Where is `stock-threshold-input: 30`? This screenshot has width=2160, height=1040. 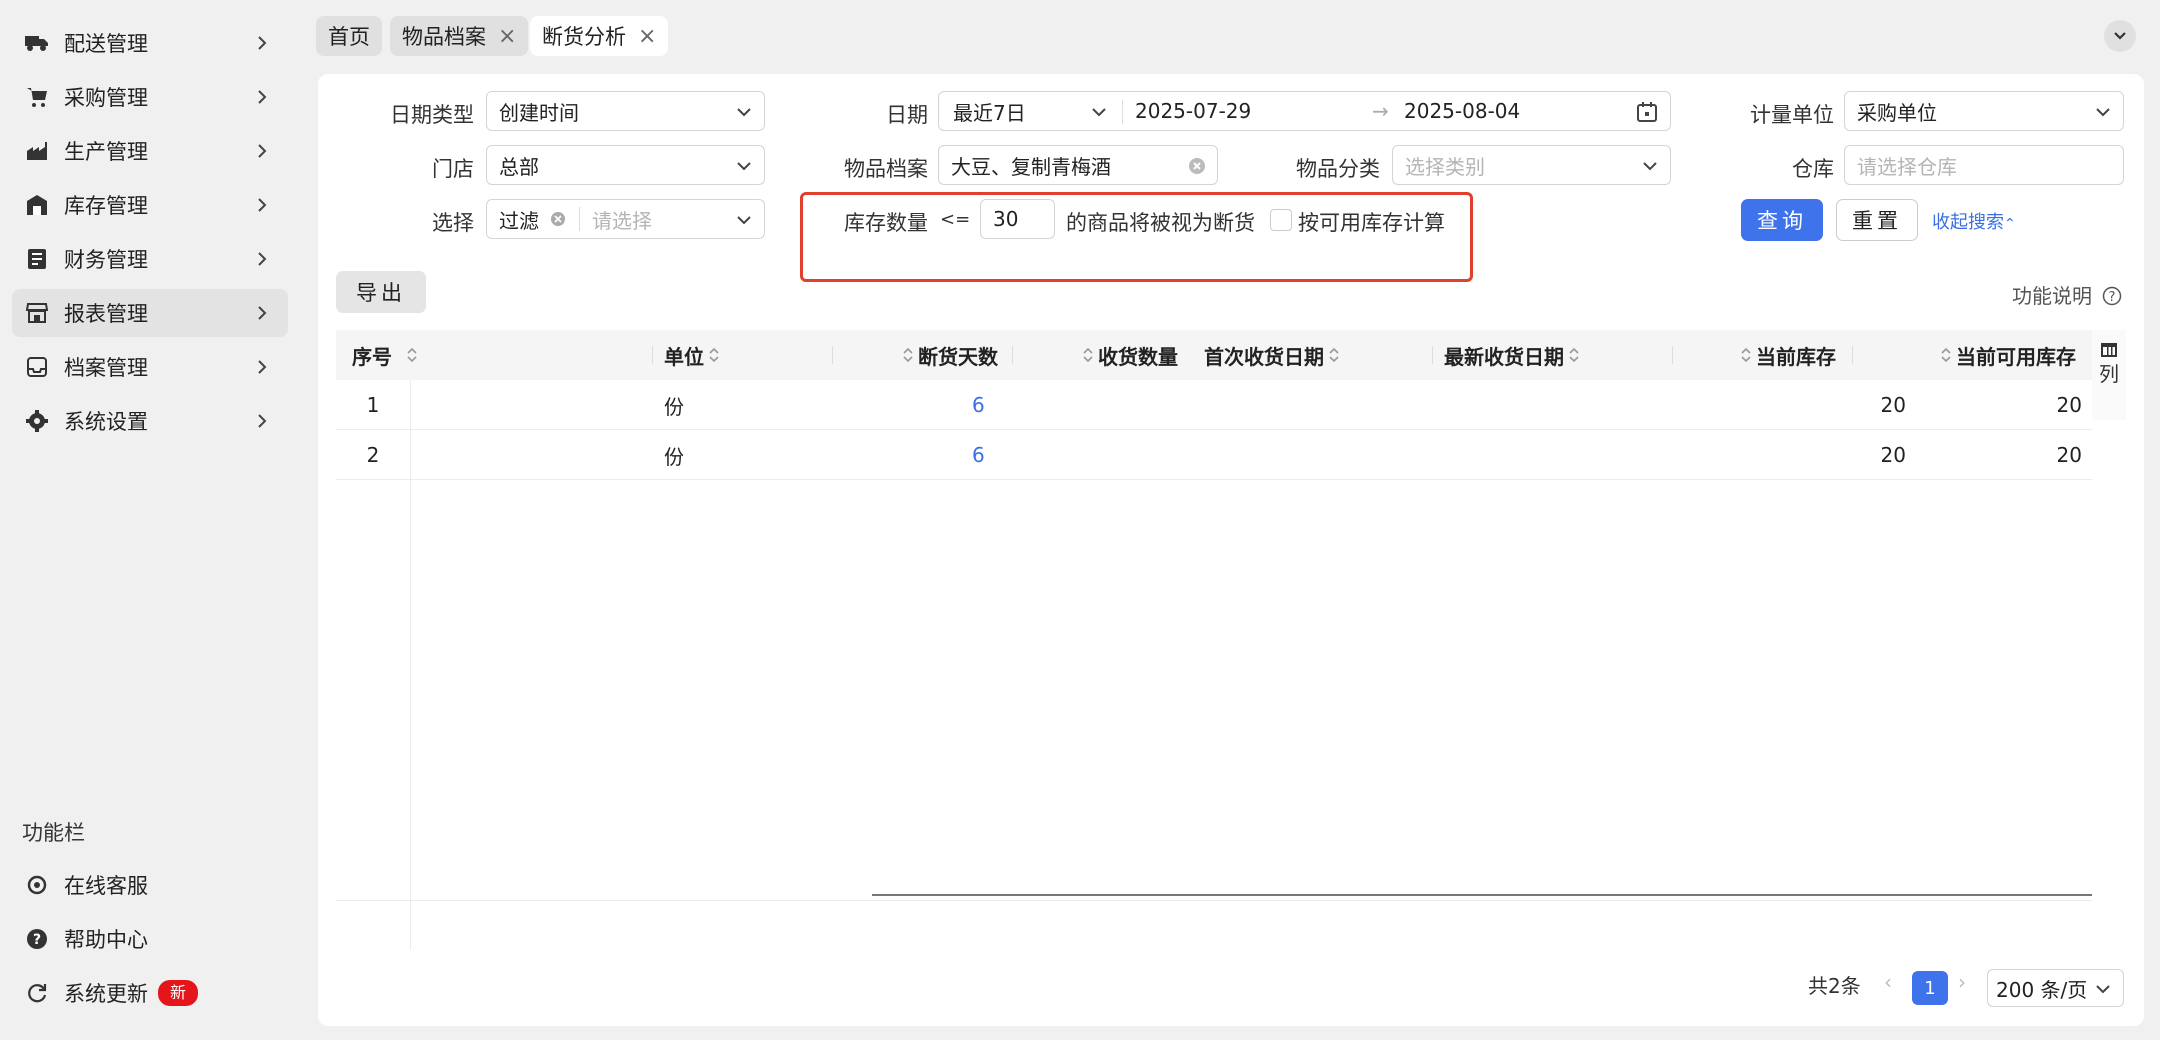 stock-threshold-input: 30 is located at coordinates (1017, 219).